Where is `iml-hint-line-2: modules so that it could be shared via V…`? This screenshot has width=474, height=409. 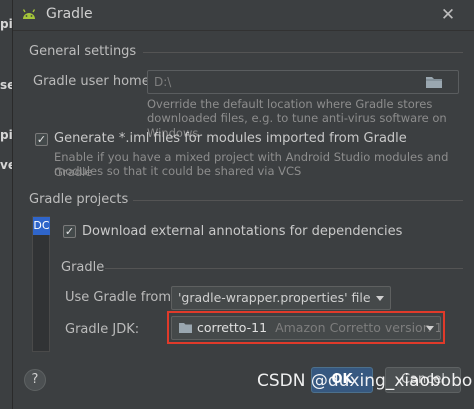
iml-hint-line-2: modules so that it could be shared via V… is located at coordinates (178, 171).